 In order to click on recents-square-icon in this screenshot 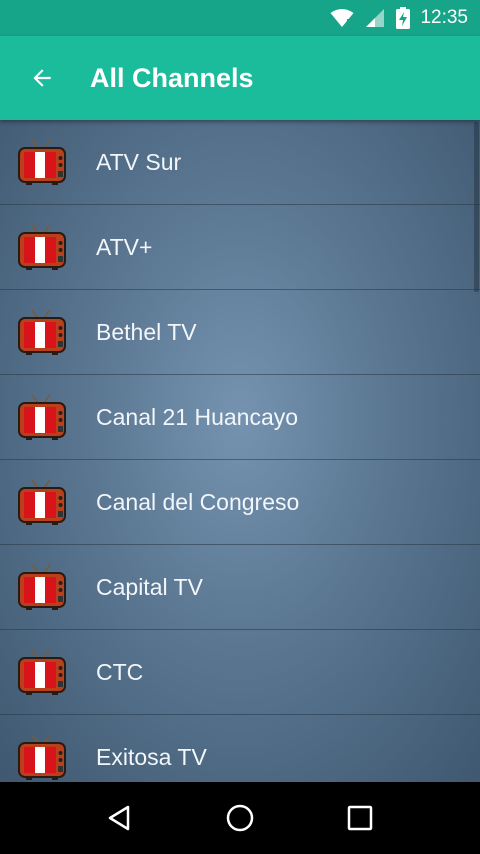, I will do `click(360, 818)`.